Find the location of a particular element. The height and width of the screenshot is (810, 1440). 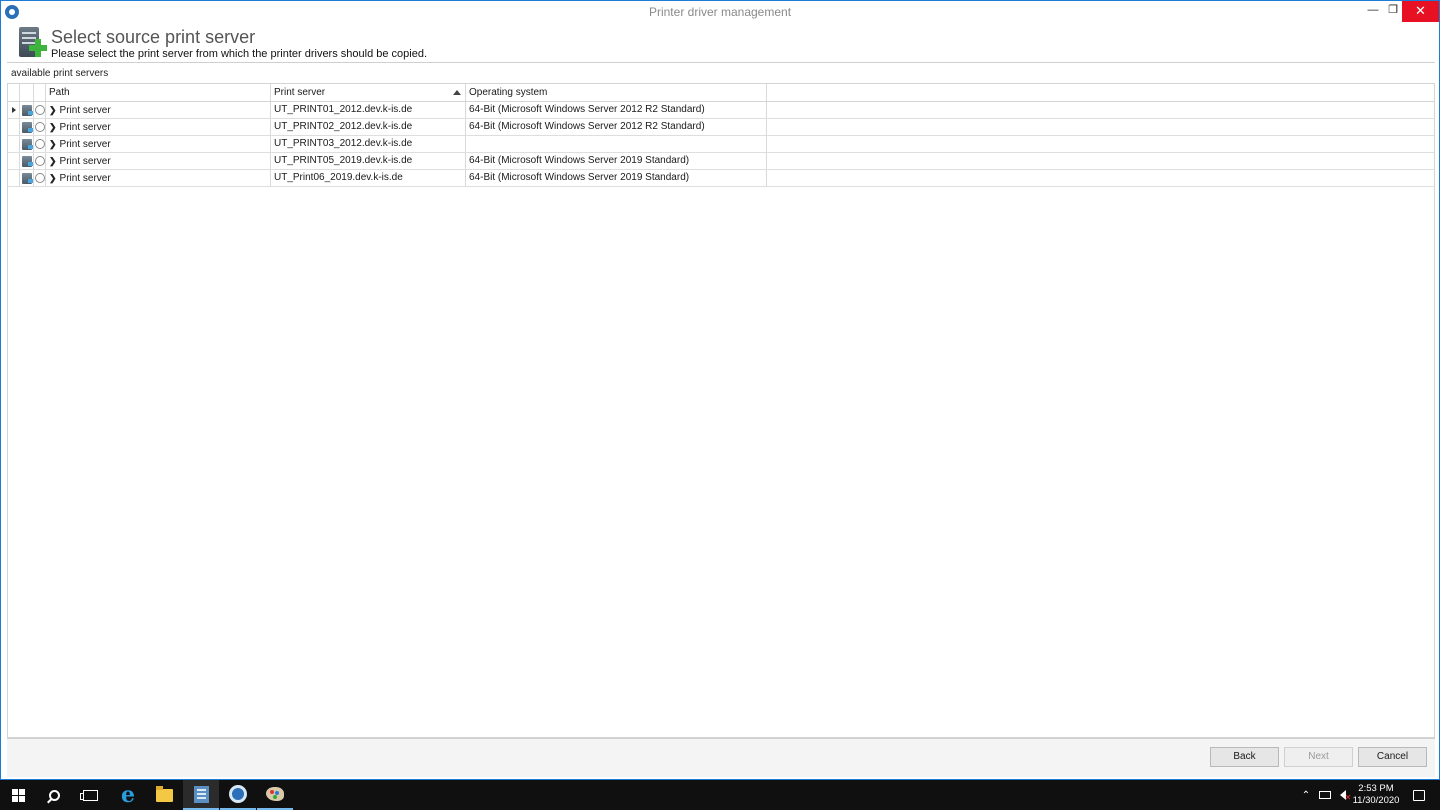

clock-time: 2:53 PM is located at coordinates (1376, 788).